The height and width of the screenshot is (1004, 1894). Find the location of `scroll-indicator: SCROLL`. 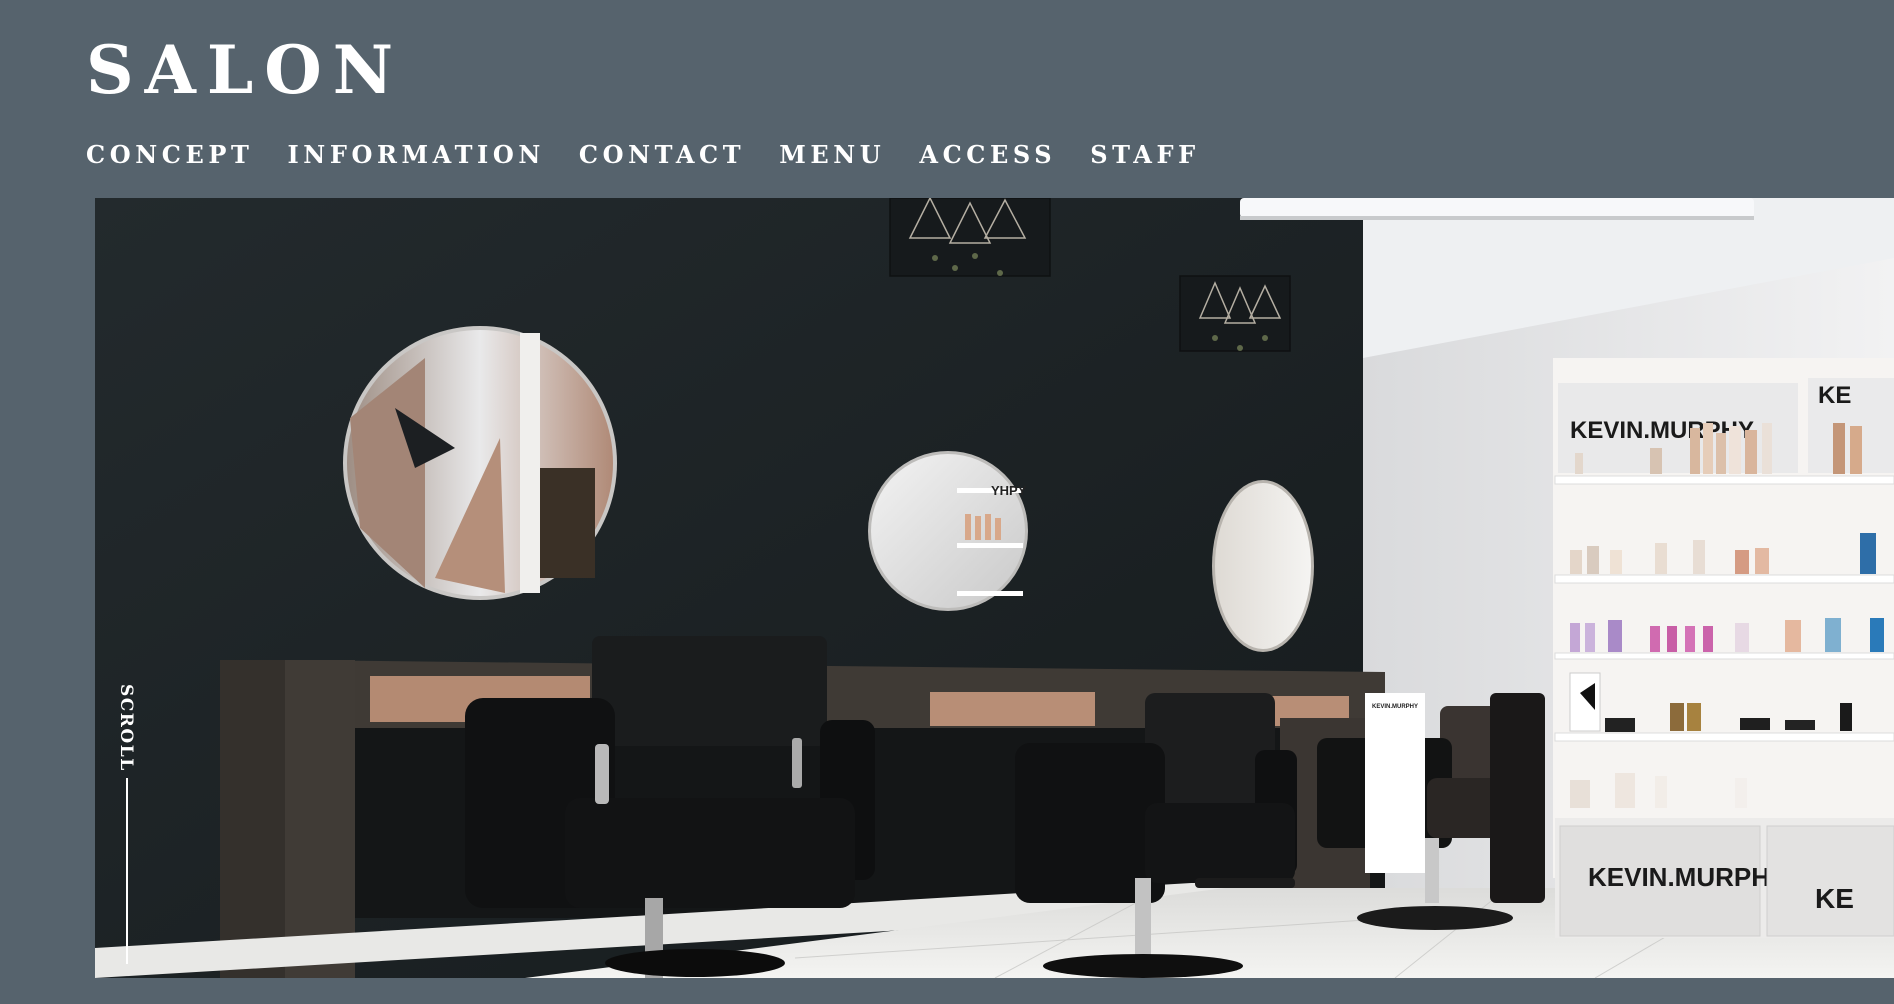

scroll-indicator: SCROLL is located at coordinates (126, 824).